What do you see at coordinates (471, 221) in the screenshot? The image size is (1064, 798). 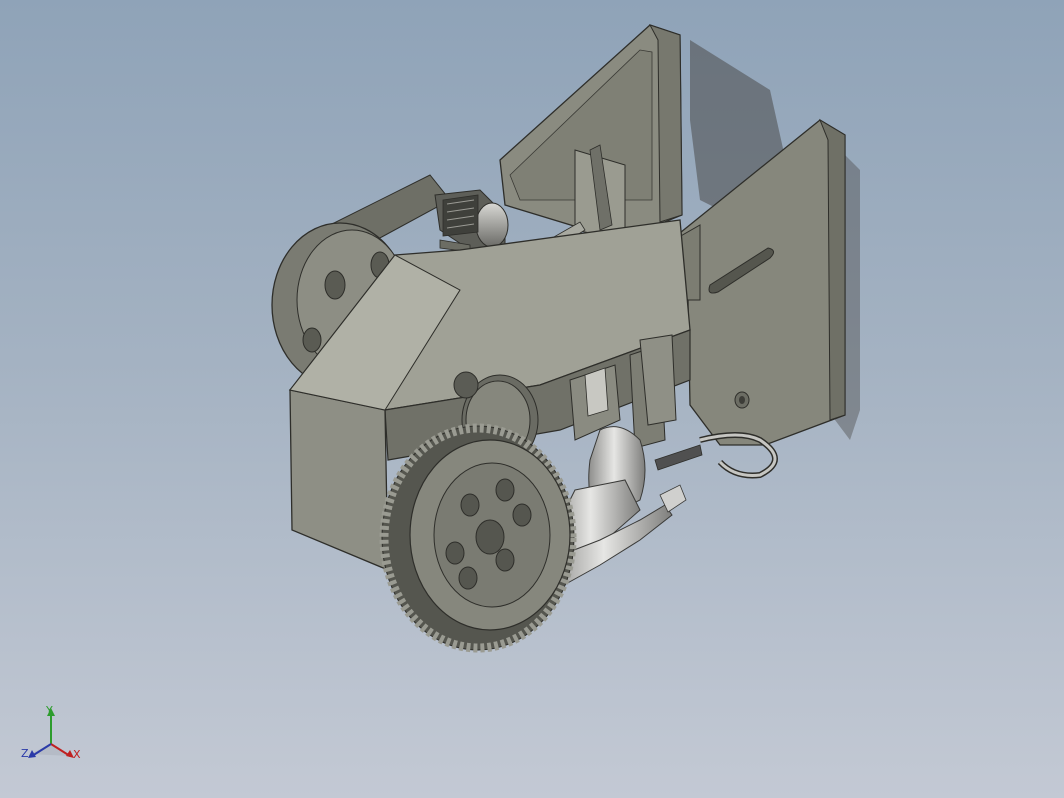 I see `motor` at bounding box center [471, 221].